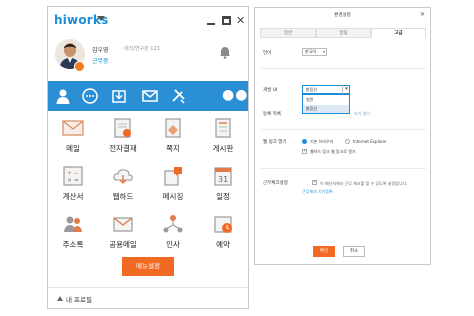  I want to click on language-select: 한국어, so click(314, 52).